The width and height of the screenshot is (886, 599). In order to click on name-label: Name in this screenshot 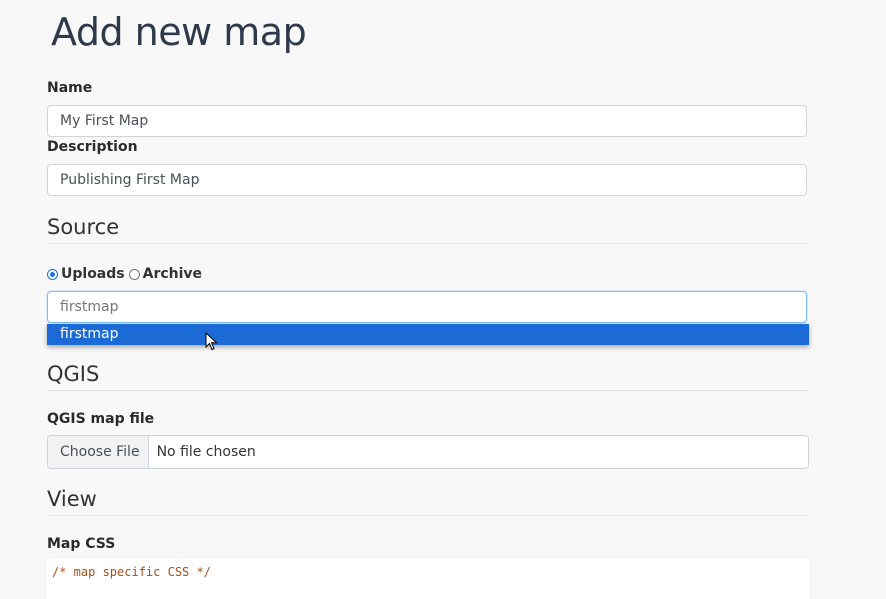, I will do `click(70, 88)`.